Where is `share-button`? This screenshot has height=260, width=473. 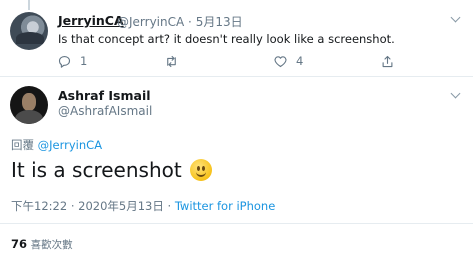 share-button is located at coordinates (387, 61).